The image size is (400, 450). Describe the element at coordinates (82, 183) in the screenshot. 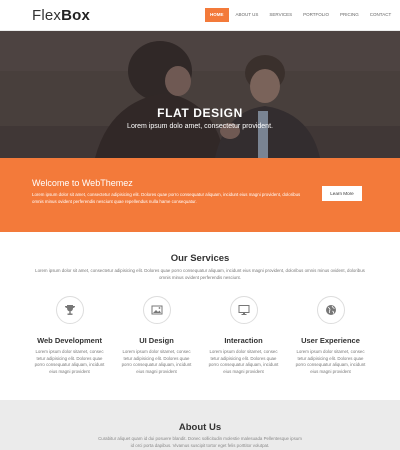

I see `welcome-title: Welcome to WebThemez` at that location.